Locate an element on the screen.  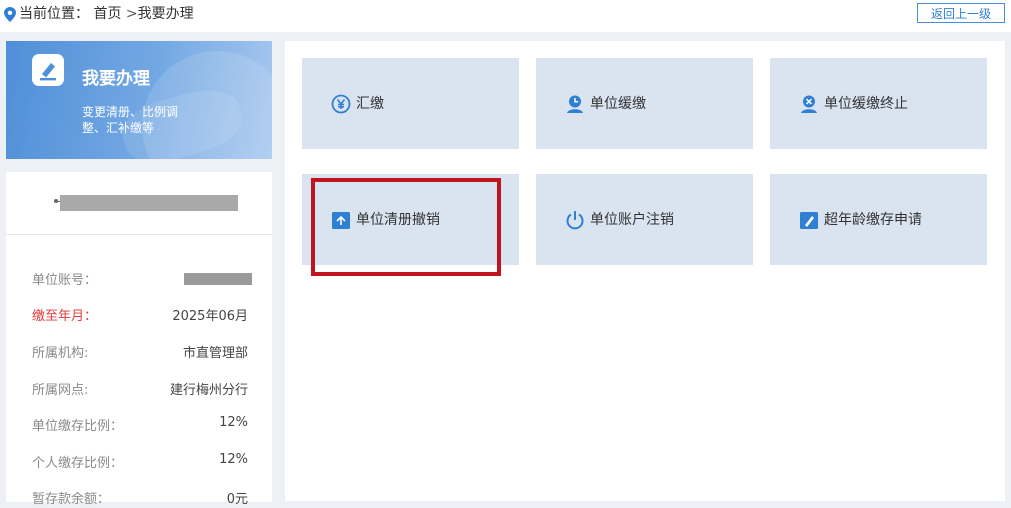
power-icon is located at coordinates (575, 220).